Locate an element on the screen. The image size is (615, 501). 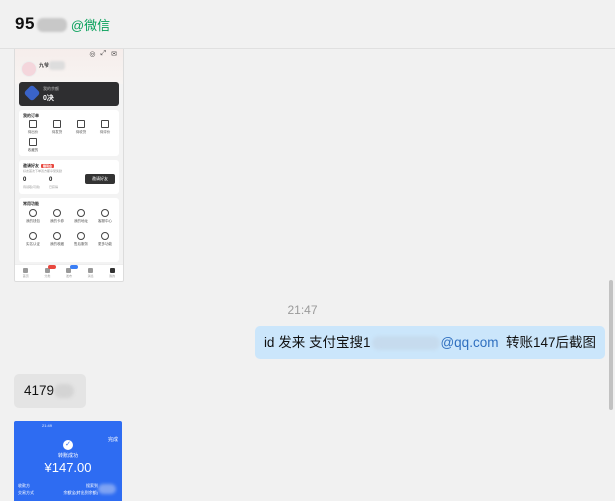
invite-stat-label: 待领取(可用) is located at coordinates (31, 187).